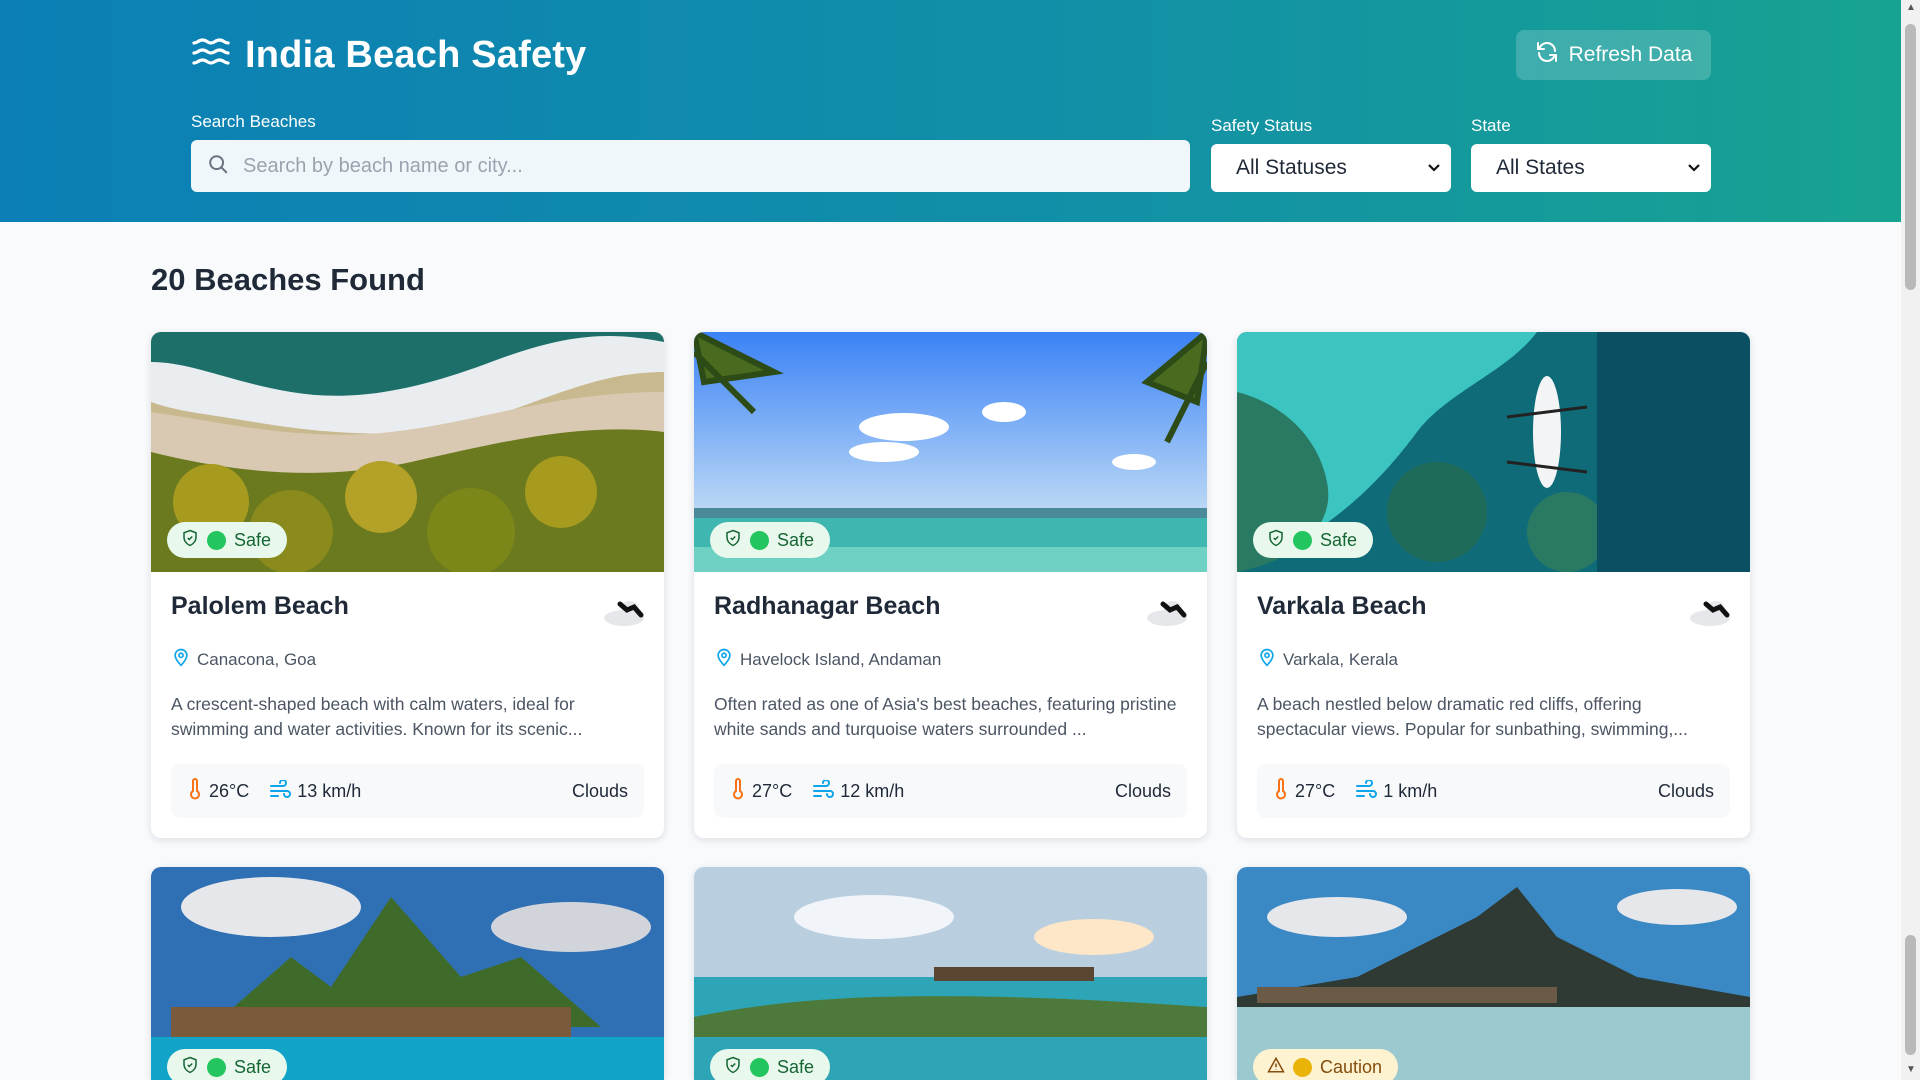 This screenshot has width=1920, height=1080. I want to click on temperature: 26°C, so click(229, 790).